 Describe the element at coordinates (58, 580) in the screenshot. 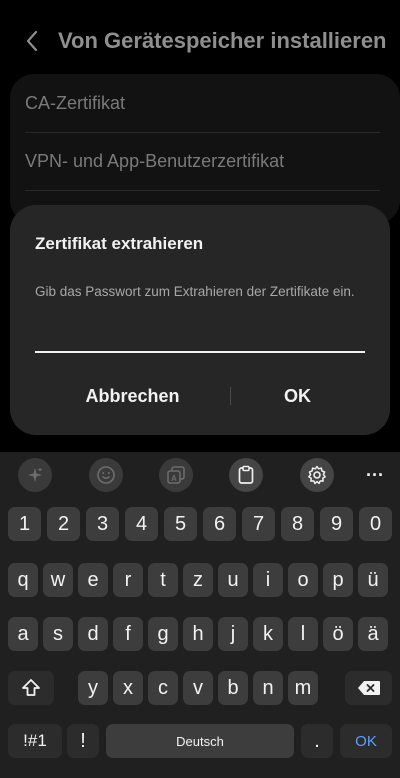

I see `letter-key: w` at that location.